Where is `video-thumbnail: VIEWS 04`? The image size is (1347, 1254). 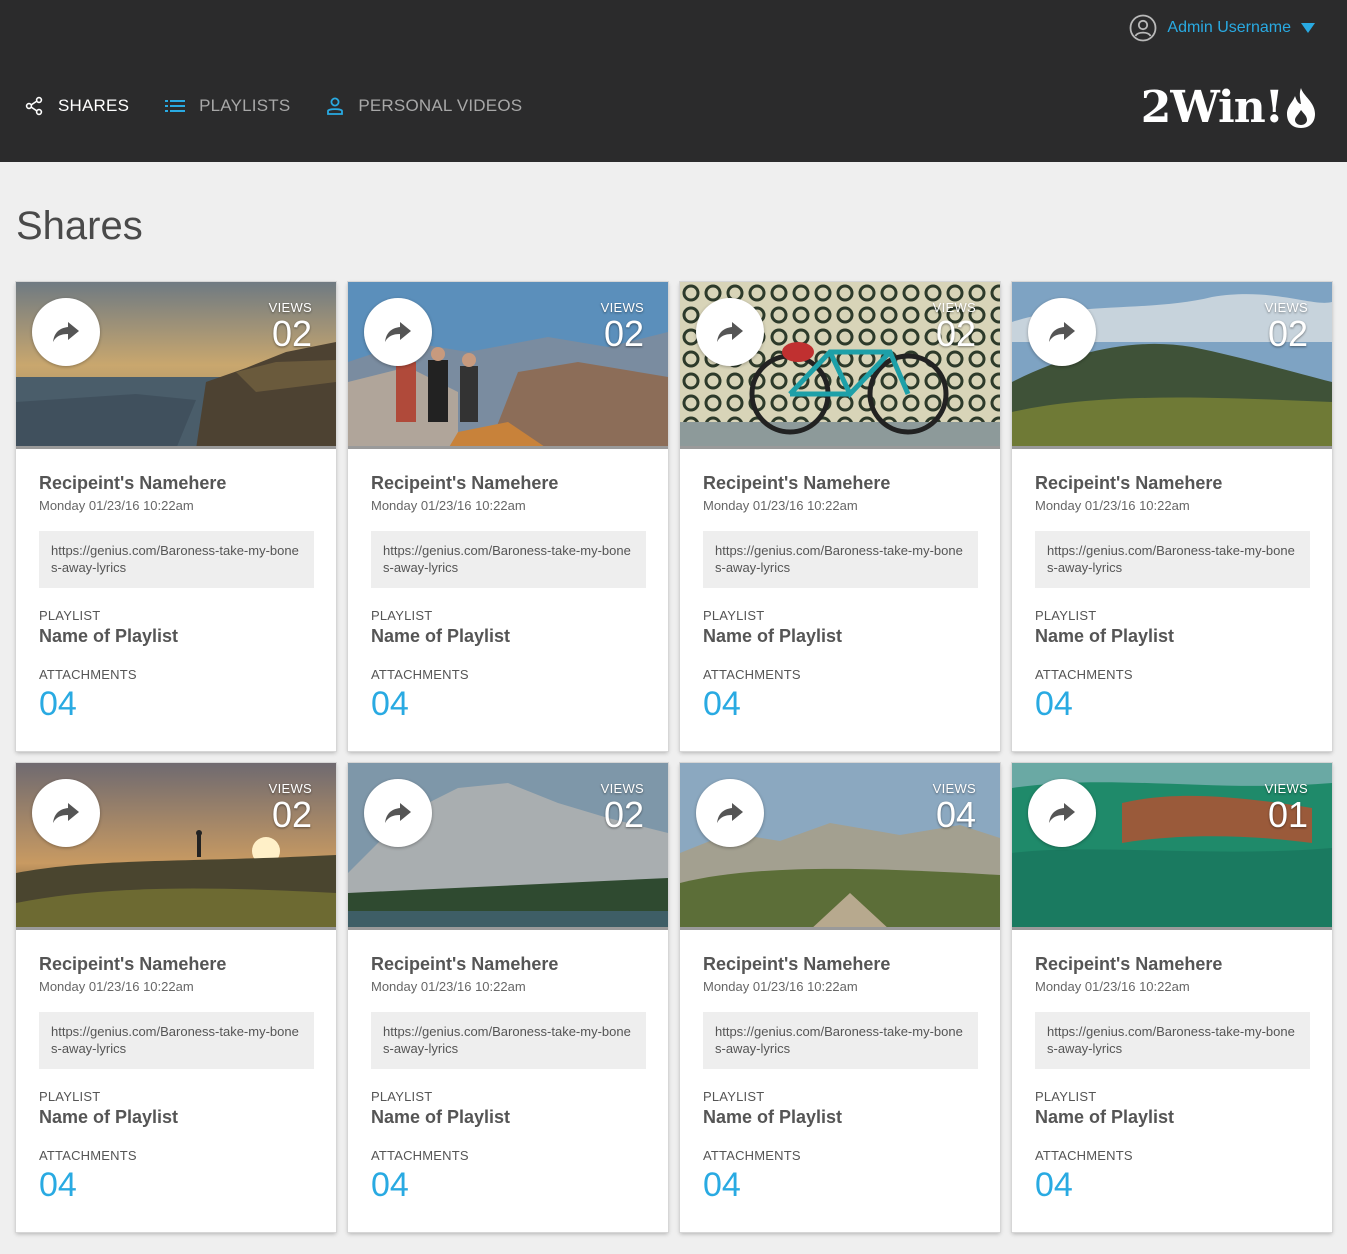 video-thumbnail: VIEWS 04 is located at coordinates (840, 846).